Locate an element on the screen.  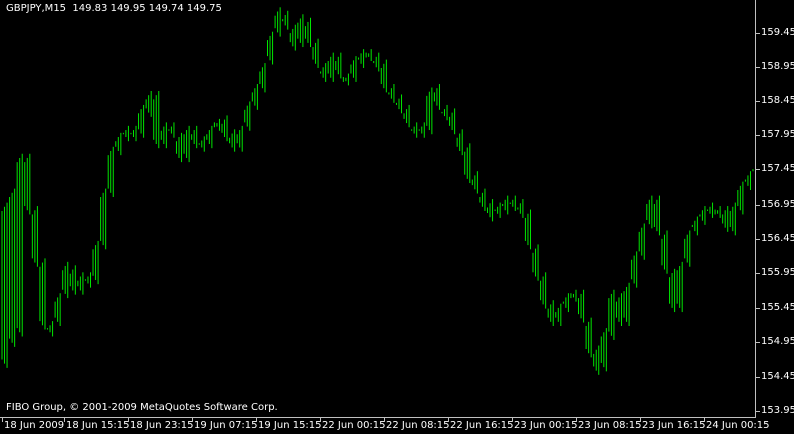
ohlc-values: 149.83 149.95 149.74 149.75 is located at coordinates (147, 8).